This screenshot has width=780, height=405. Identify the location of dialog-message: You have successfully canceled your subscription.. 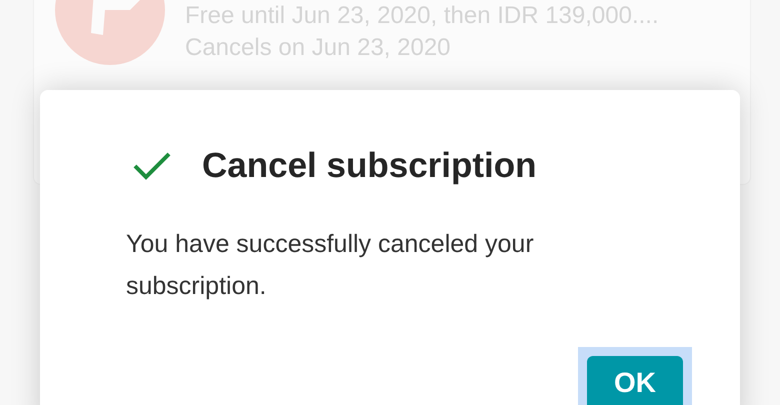
(330, 265).